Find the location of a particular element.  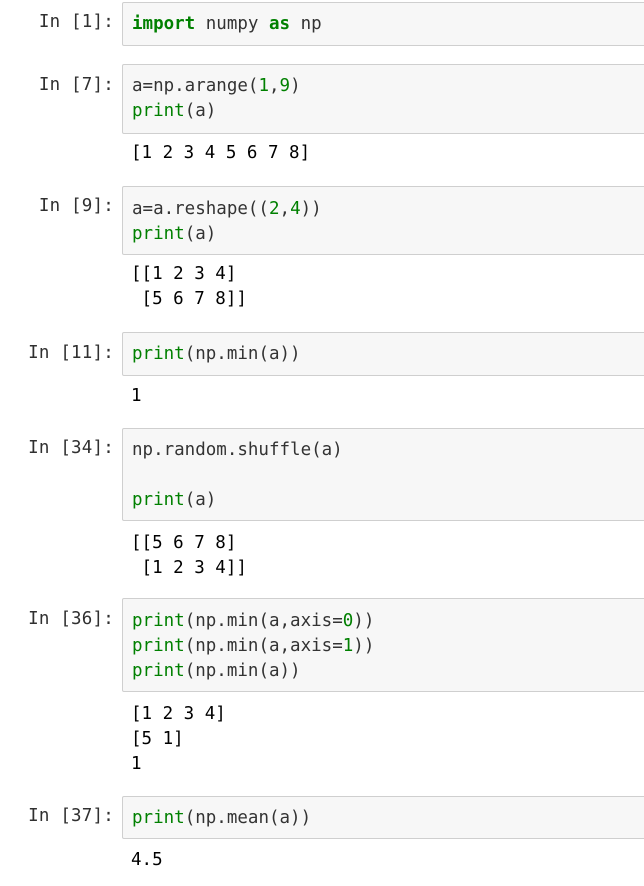

code-input-area: a=np.arange(1,9) print(a) is located at coordinates (383, 99).